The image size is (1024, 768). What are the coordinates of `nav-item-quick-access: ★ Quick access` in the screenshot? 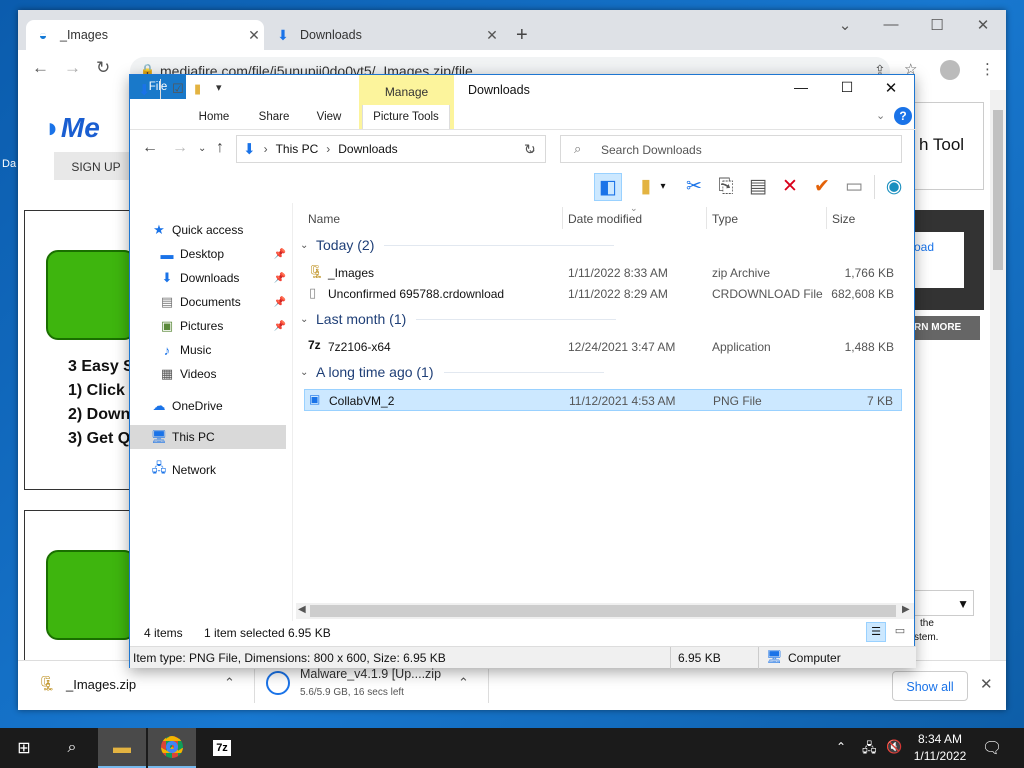 It's located at (218, 230).